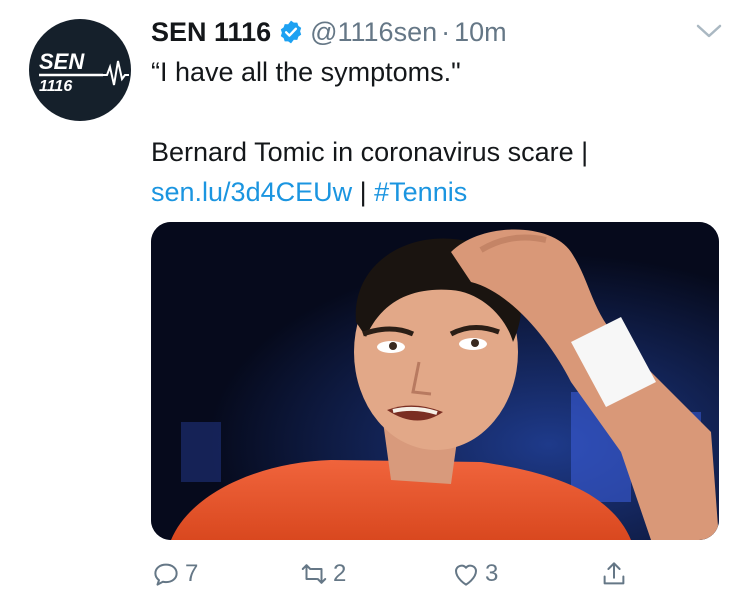 The width and height of the screenshot is (750, 603). What do you see at coordinates (480, 32) in the screenshot?
I see `timestamp: 10m` at bounding box center [480, 32].